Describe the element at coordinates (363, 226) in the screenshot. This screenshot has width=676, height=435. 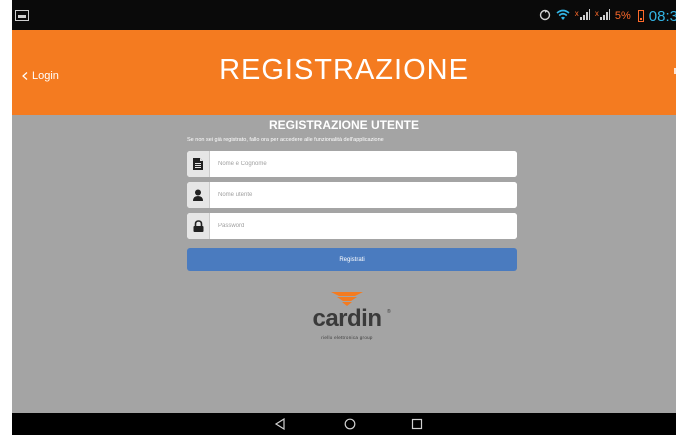
I see `password-input` at that location.